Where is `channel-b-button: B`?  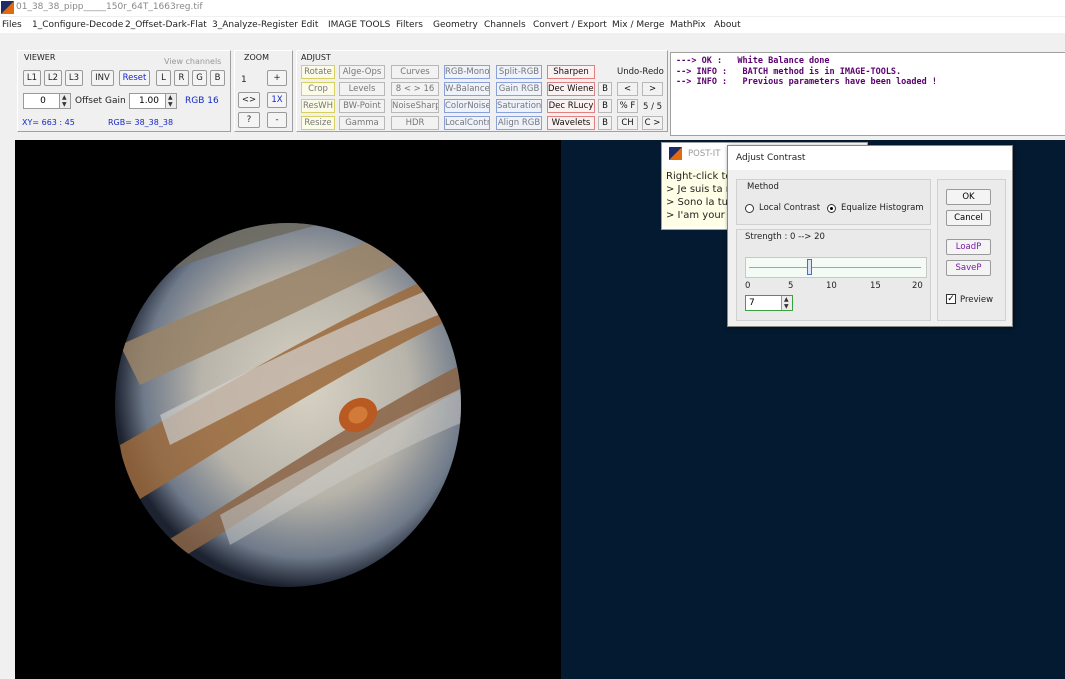 channel-b-button: B is located at coordinates (217, 78).